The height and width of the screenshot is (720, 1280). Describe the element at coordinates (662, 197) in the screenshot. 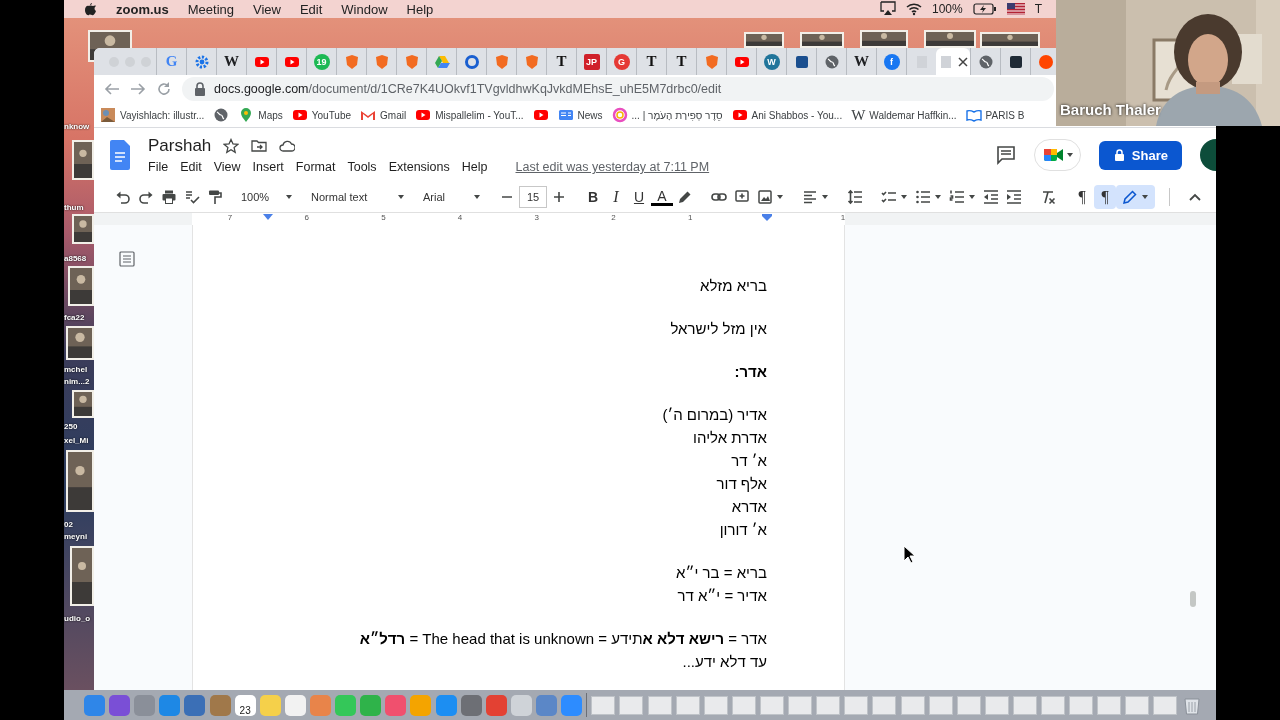

I see `text-color-button: A` at that location.